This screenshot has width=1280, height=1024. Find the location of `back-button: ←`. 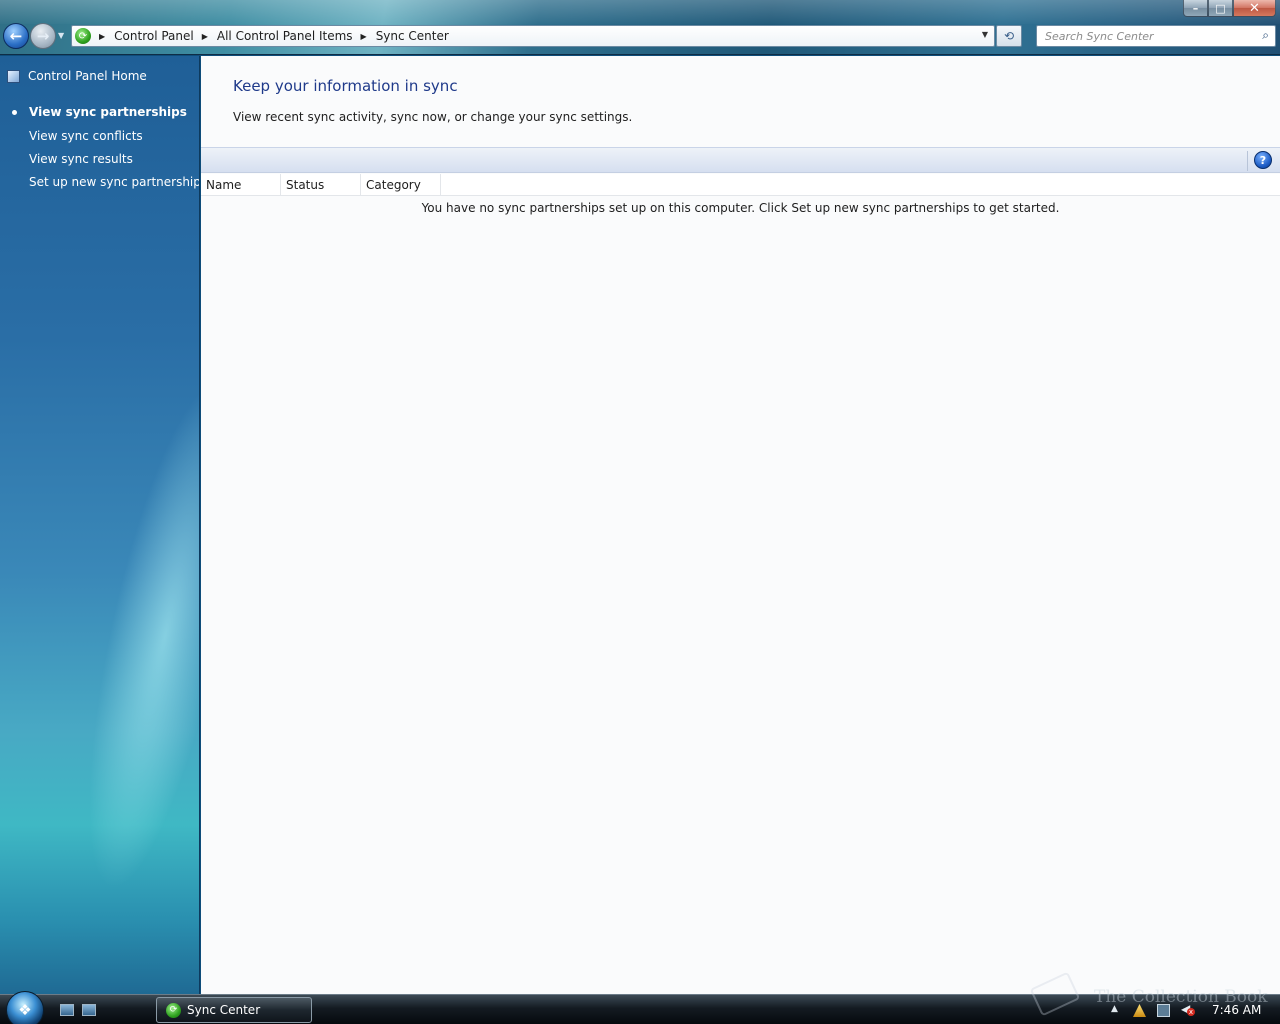

back-button: ← is located at coordinates (16, 36).